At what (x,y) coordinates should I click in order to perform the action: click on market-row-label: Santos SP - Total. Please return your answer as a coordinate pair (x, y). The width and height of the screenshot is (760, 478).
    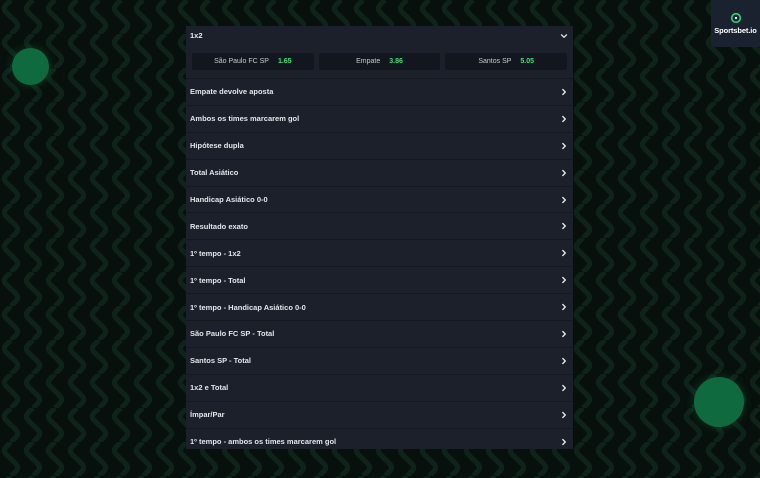
    Looking at the image, I should click on (220, 361).